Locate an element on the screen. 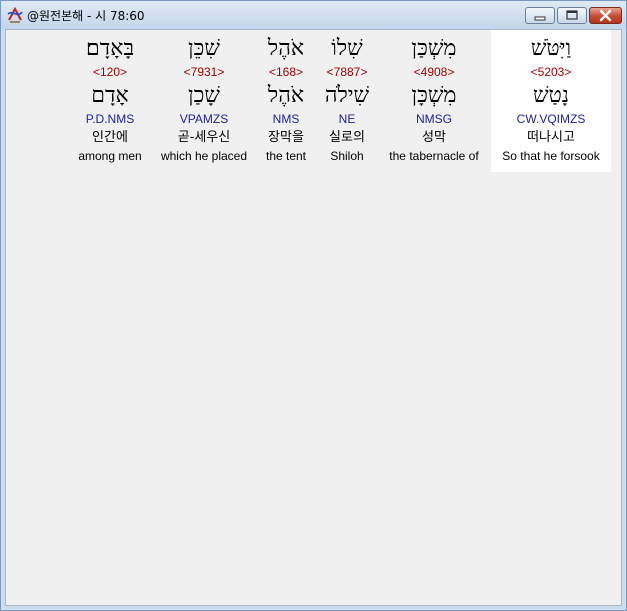  hebrew-word: וַיִּטֹּשׁ is located at coordinates (551, 48).